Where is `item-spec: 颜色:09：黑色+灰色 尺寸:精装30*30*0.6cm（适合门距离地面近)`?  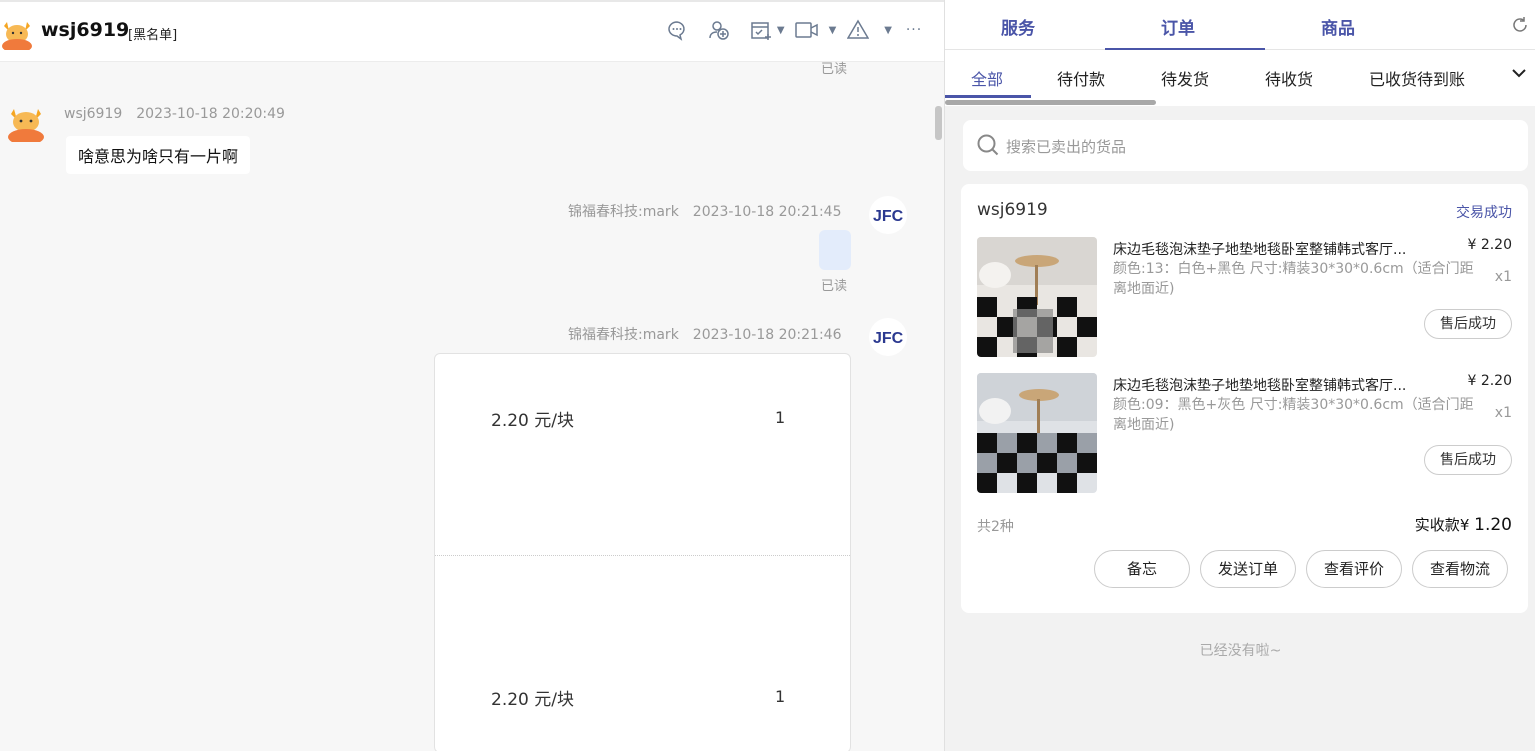 item-spec: 颜色:09：黑色+灰色 尺寸:精装30*30*0.6cm（适合门距离地面近) is located at coordinates (1293, 415).